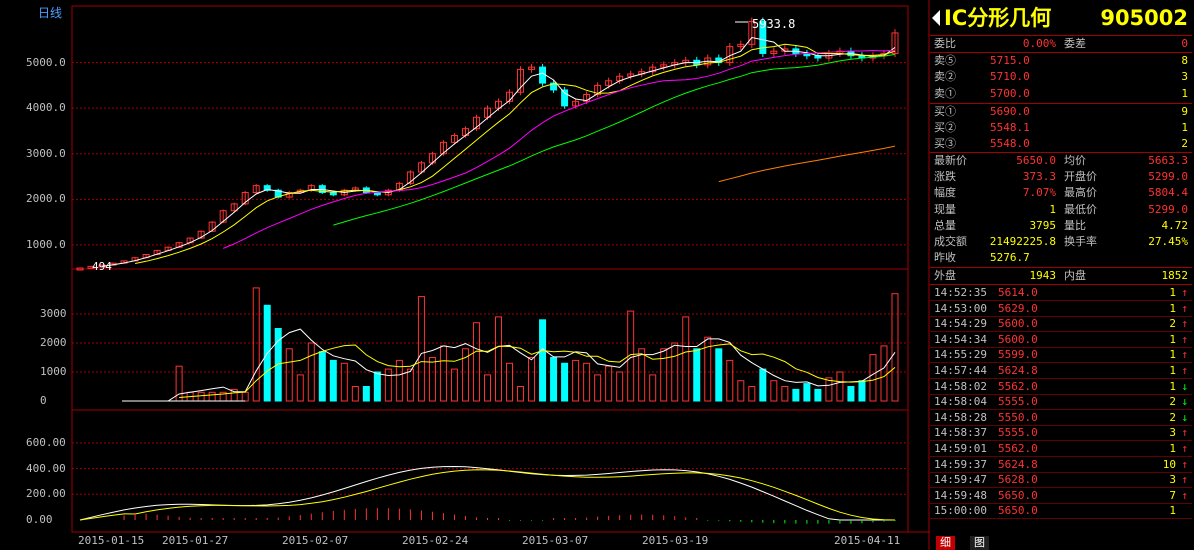  I want to click on outer-inner-row: 外盘 1943 内盘 1852, so click(1061, 276).